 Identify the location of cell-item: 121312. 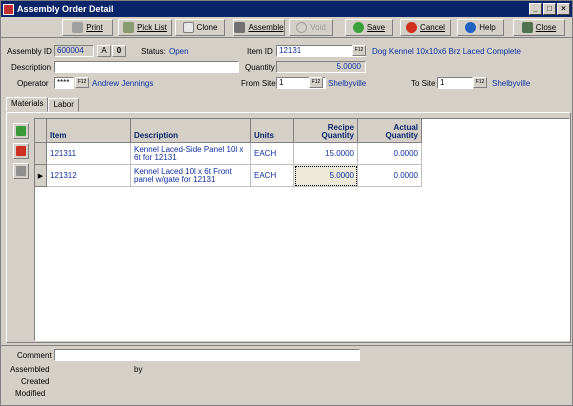
(89, 176).